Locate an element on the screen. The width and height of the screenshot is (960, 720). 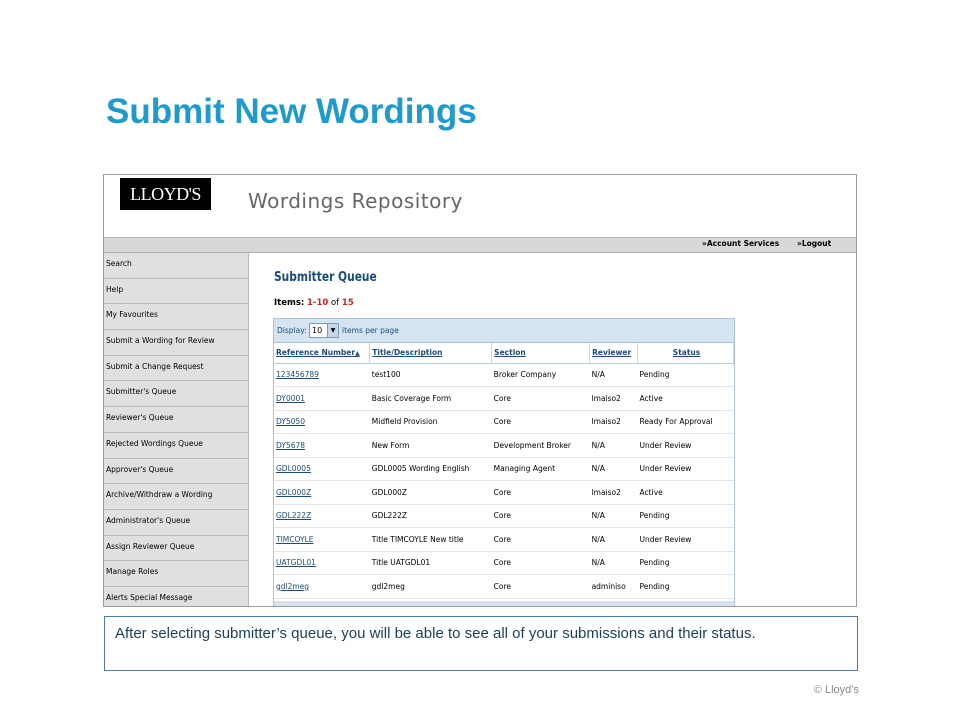
sidebar-item-search: Search is located at coordinates (176, 266).